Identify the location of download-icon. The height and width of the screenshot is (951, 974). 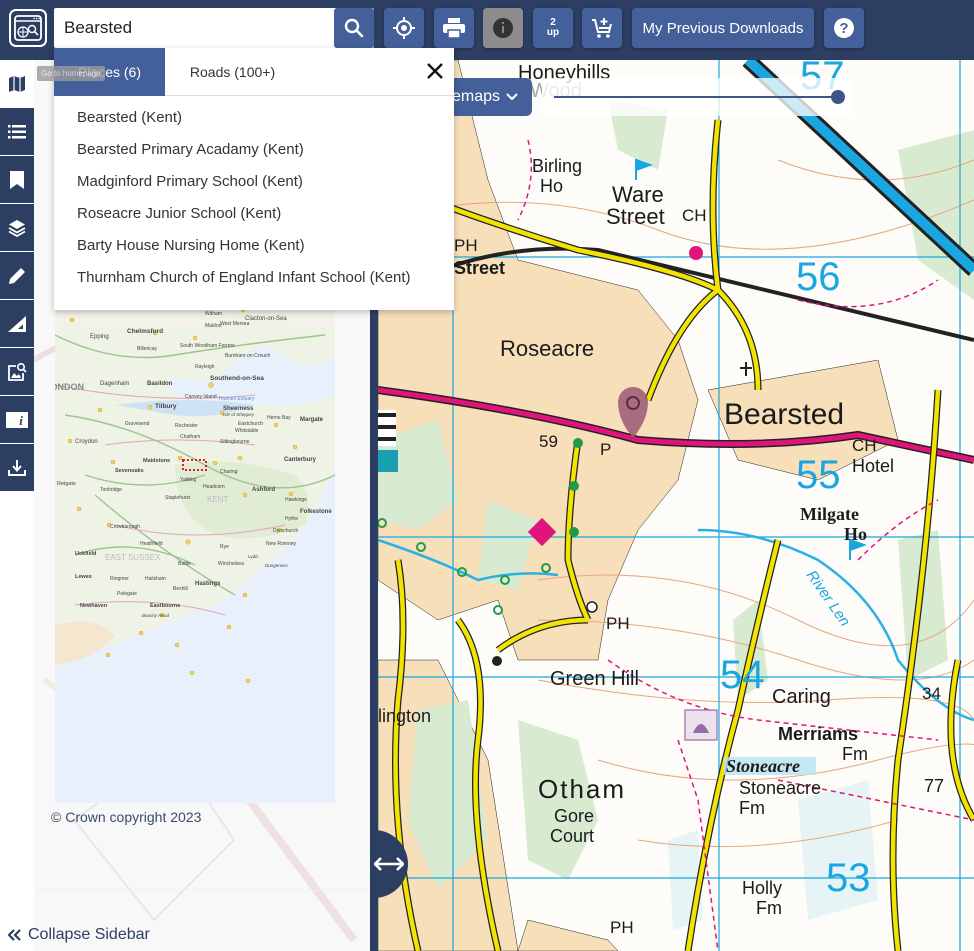
(17, 467).